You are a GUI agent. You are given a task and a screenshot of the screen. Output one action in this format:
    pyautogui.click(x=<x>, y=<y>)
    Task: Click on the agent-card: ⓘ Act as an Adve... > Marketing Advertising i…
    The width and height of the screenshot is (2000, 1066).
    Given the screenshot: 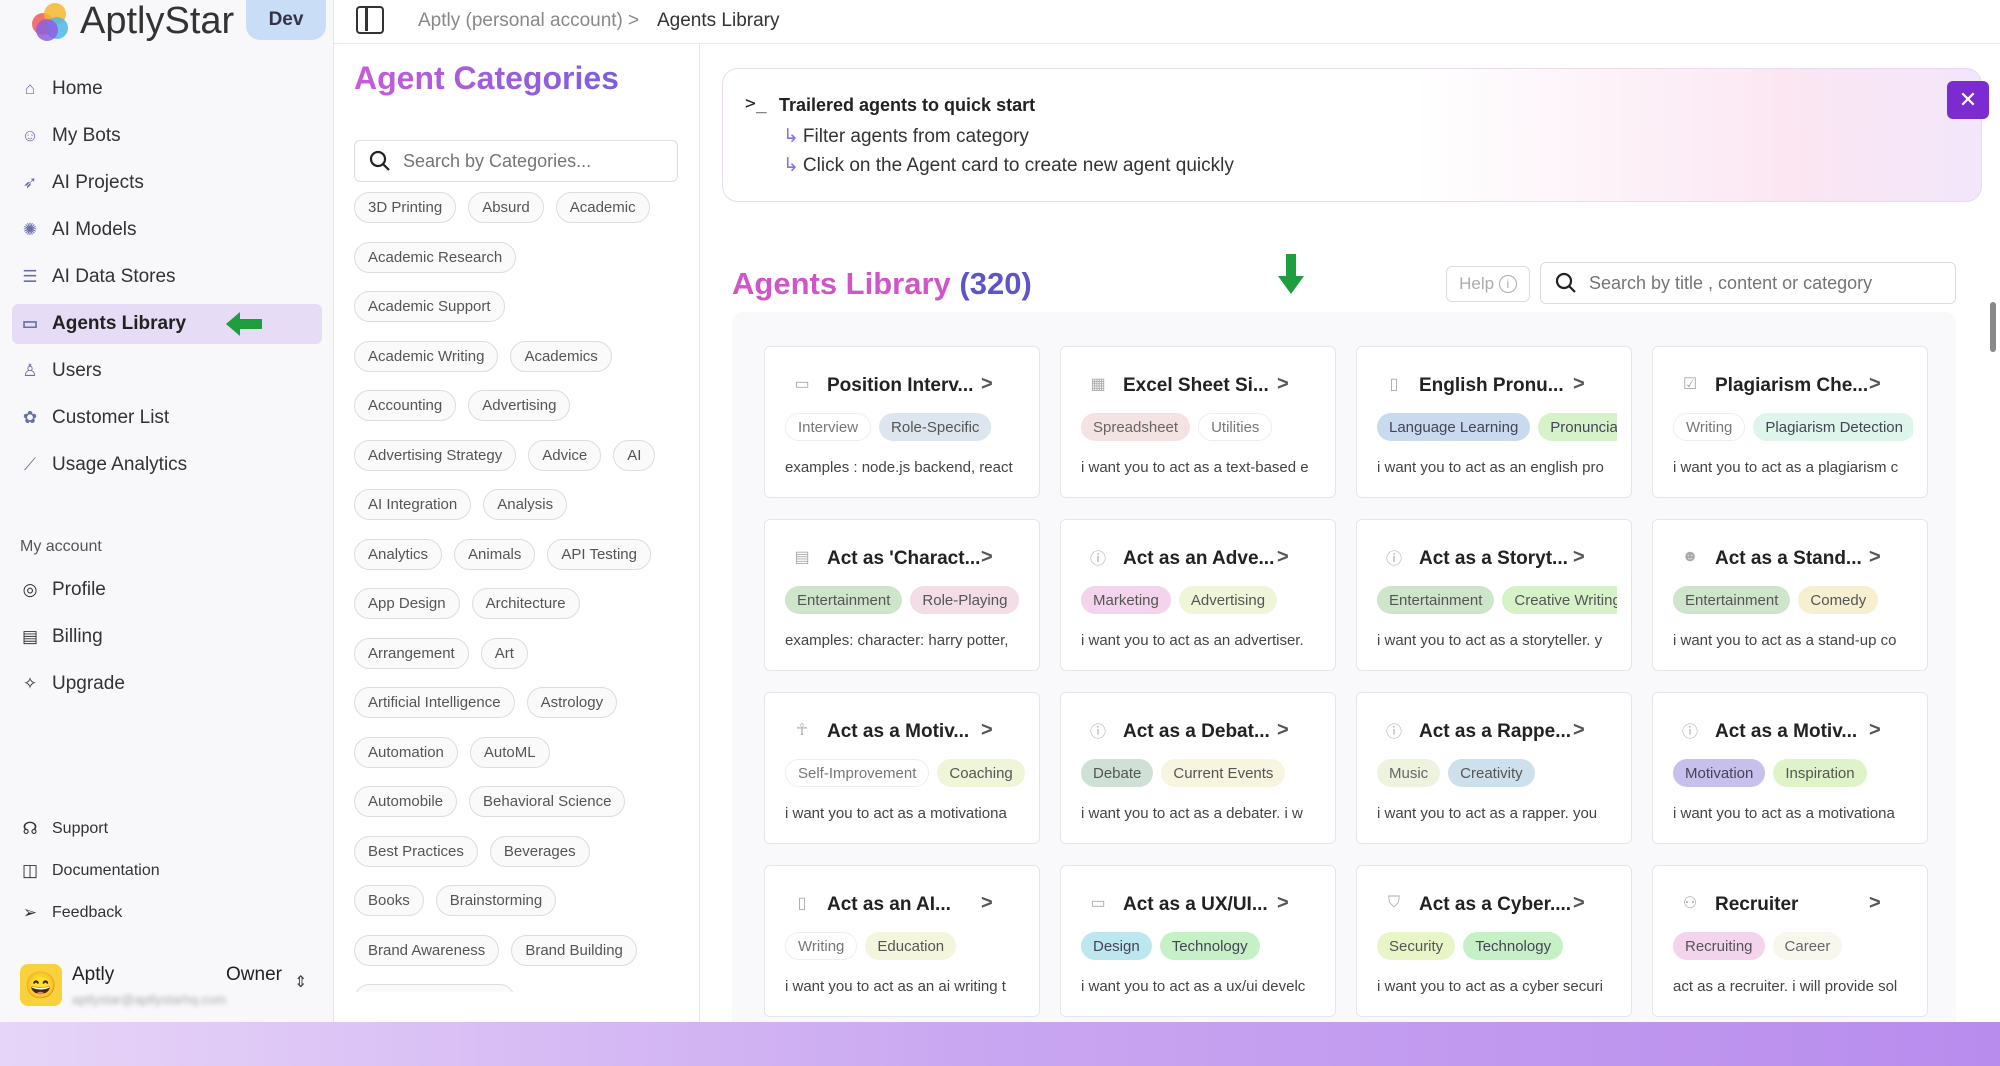 What is the action you would take?
    pyautogui.click(x=1198, y=595)
    